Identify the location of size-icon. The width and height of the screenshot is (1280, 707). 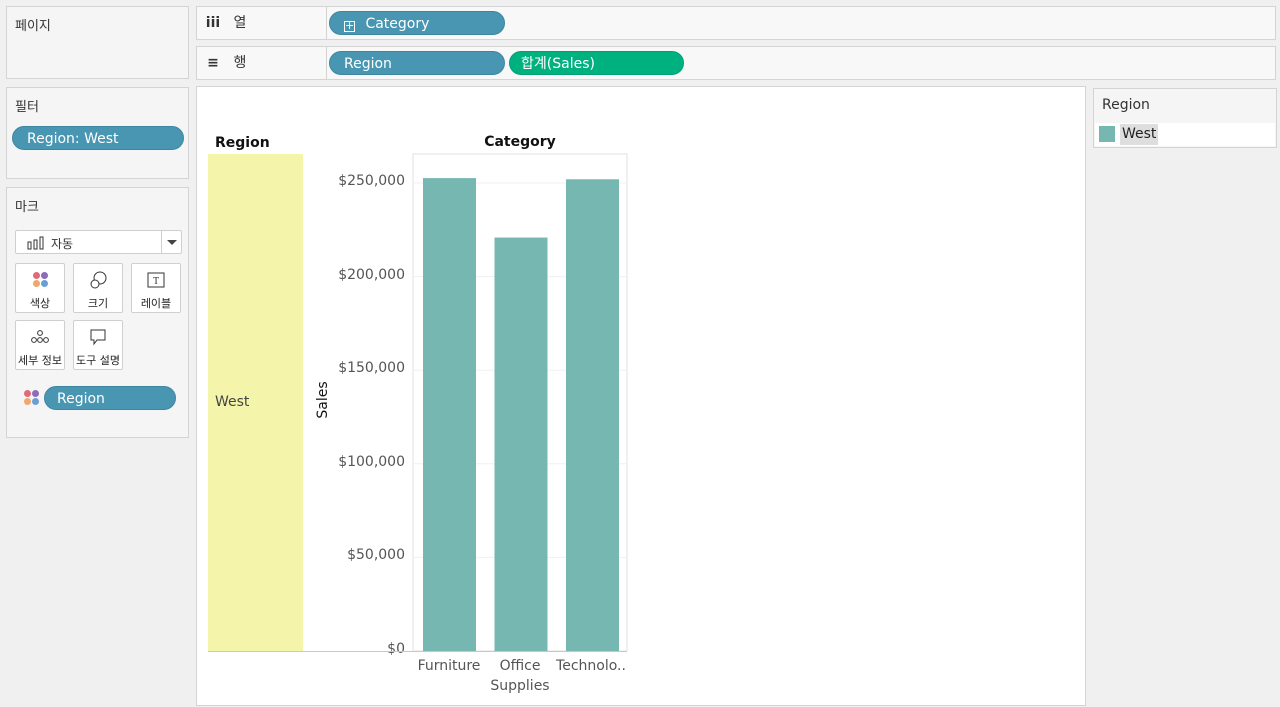
(98, 280).